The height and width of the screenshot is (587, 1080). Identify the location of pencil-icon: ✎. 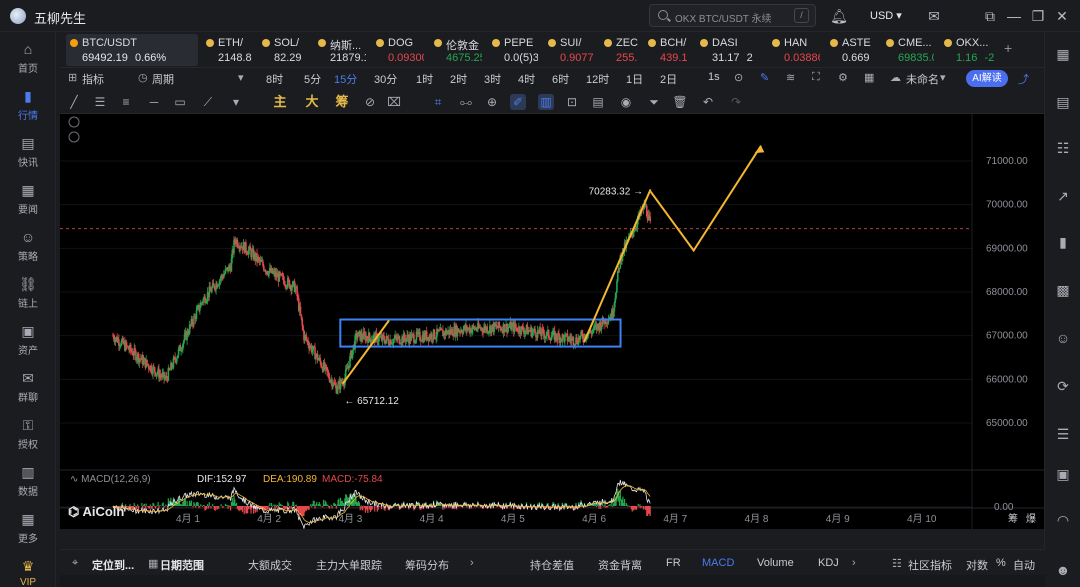
(764, 77).